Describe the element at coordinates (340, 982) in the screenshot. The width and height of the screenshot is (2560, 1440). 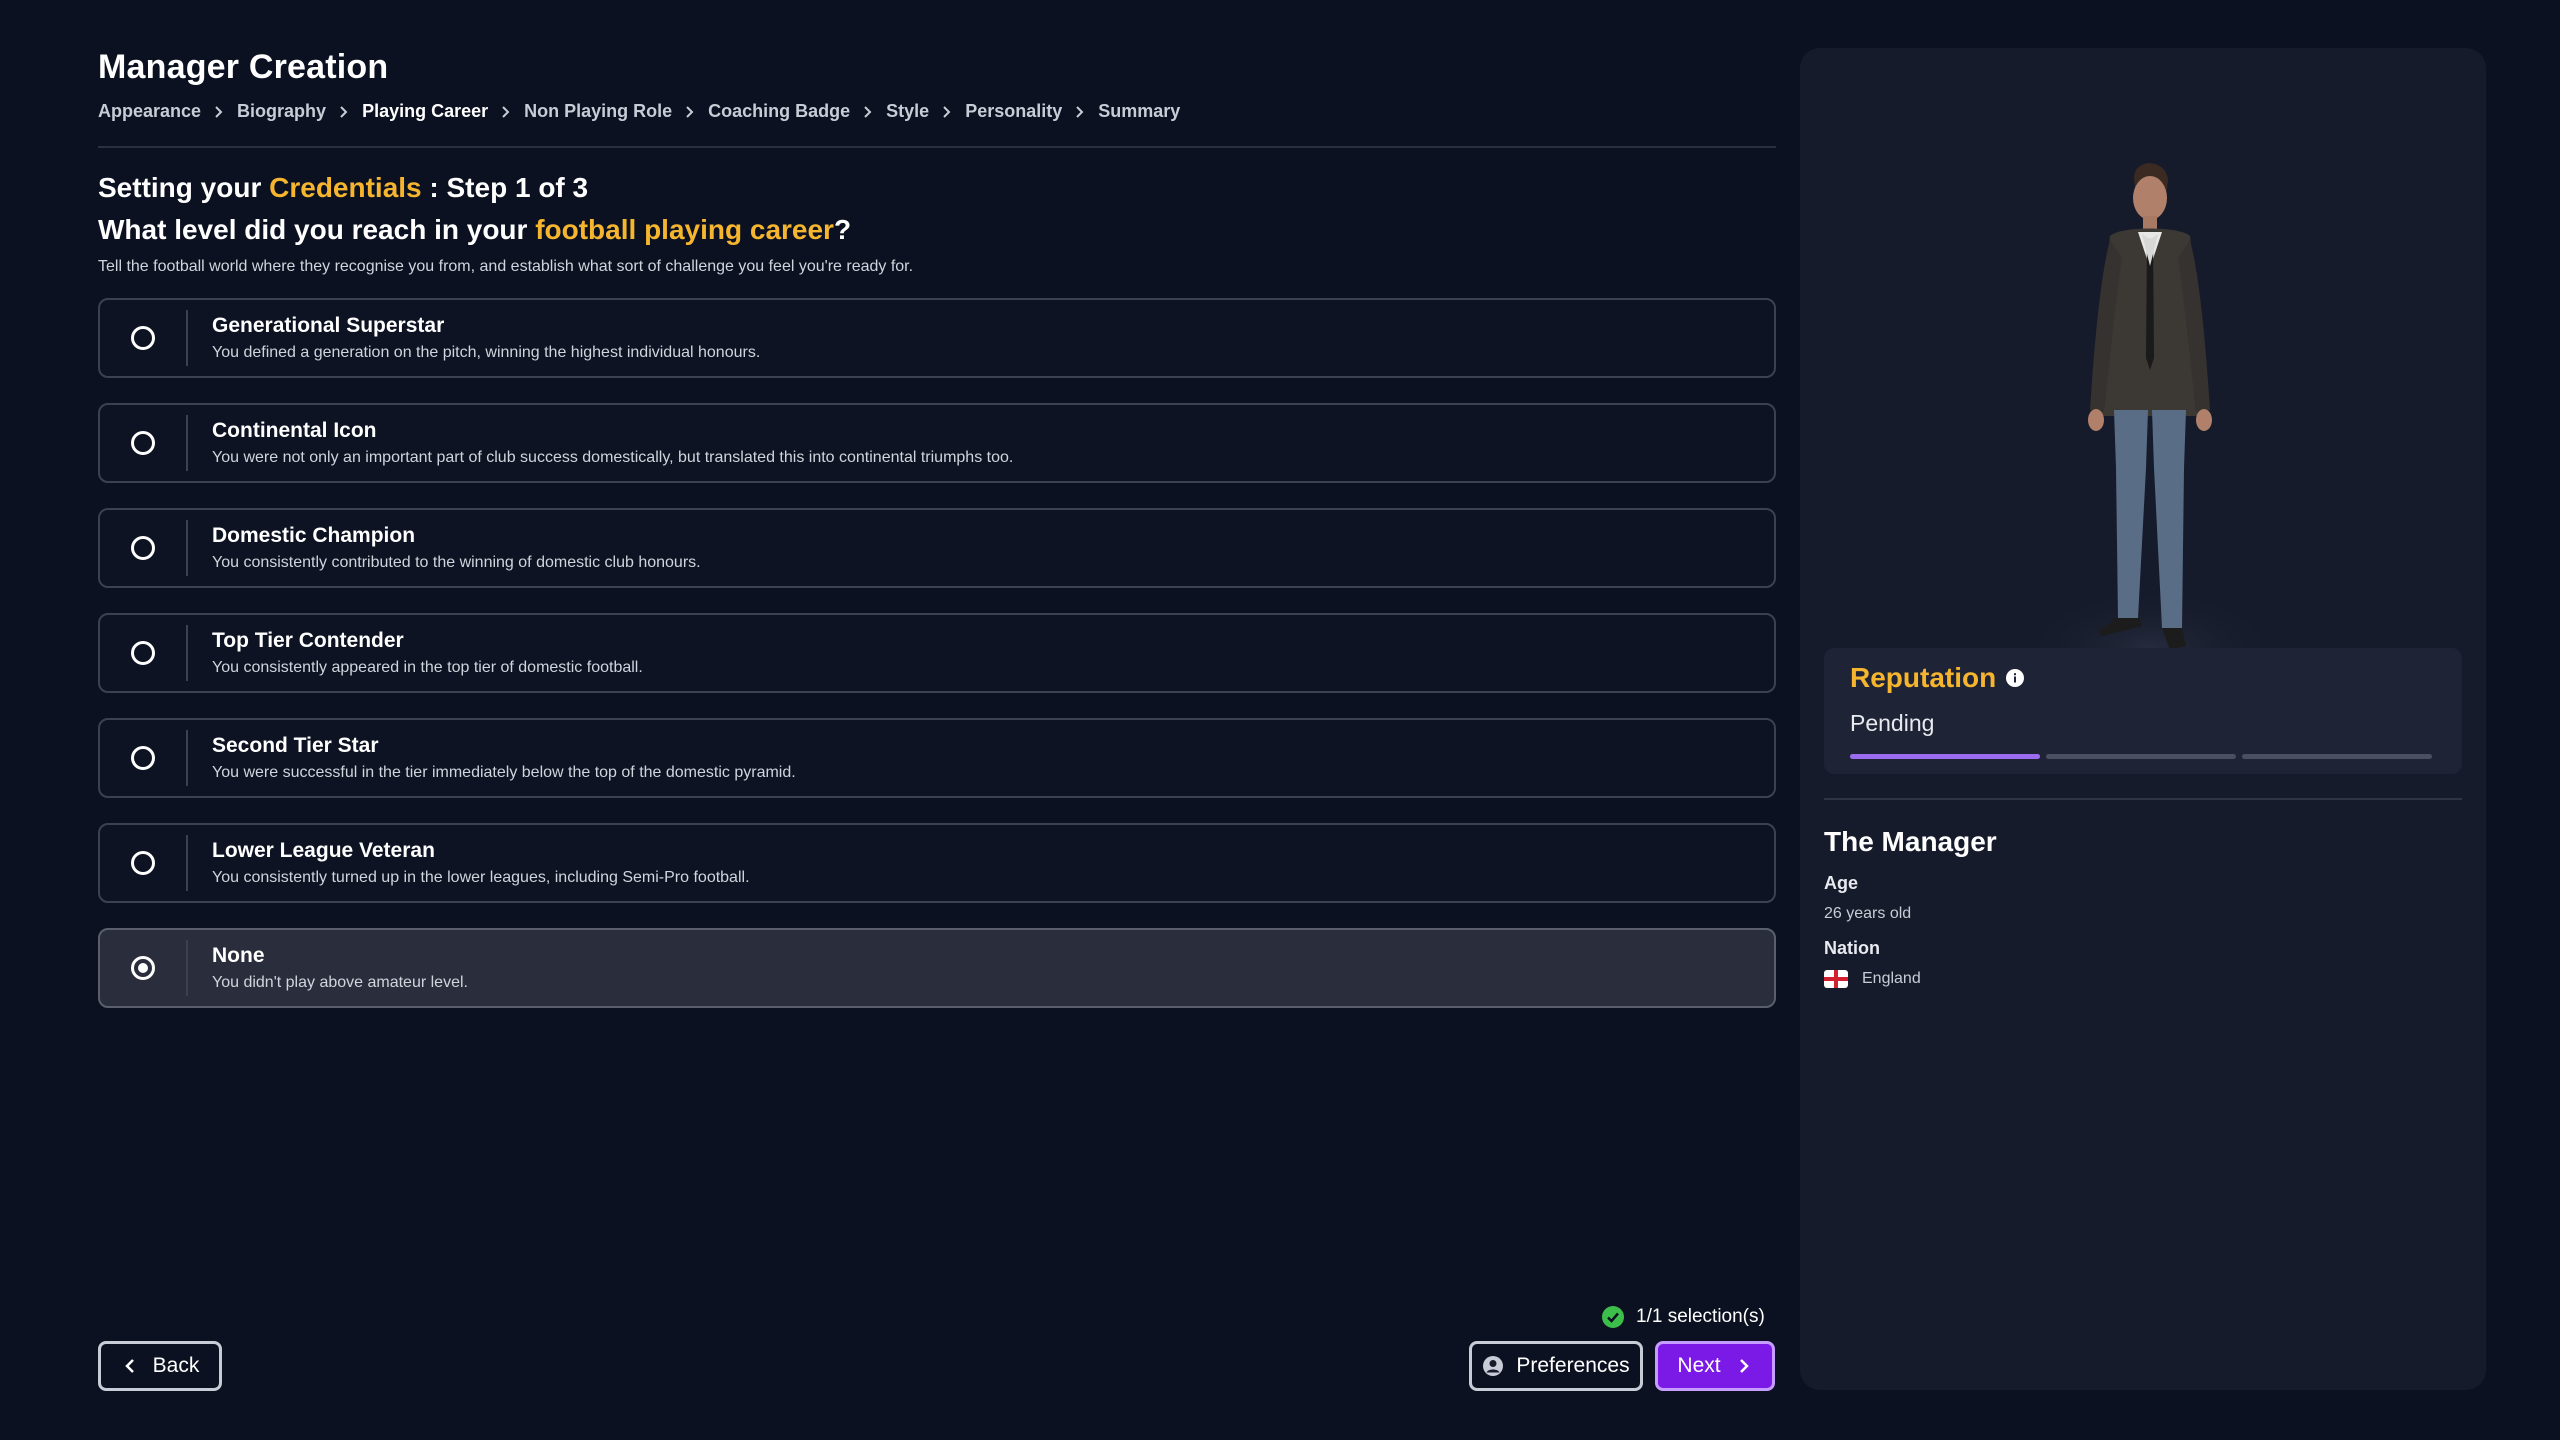
I see `option-description: You didn't play above amateur level.` at that location.